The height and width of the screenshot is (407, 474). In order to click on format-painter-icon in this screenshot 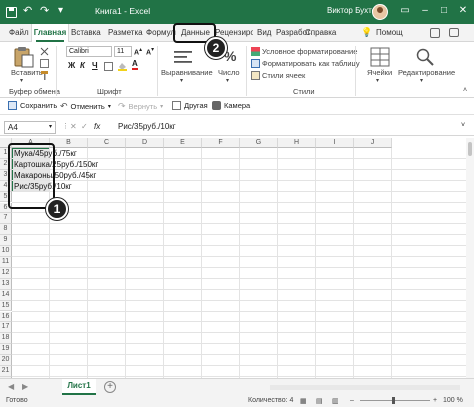, I will do `click(44, 75)`.